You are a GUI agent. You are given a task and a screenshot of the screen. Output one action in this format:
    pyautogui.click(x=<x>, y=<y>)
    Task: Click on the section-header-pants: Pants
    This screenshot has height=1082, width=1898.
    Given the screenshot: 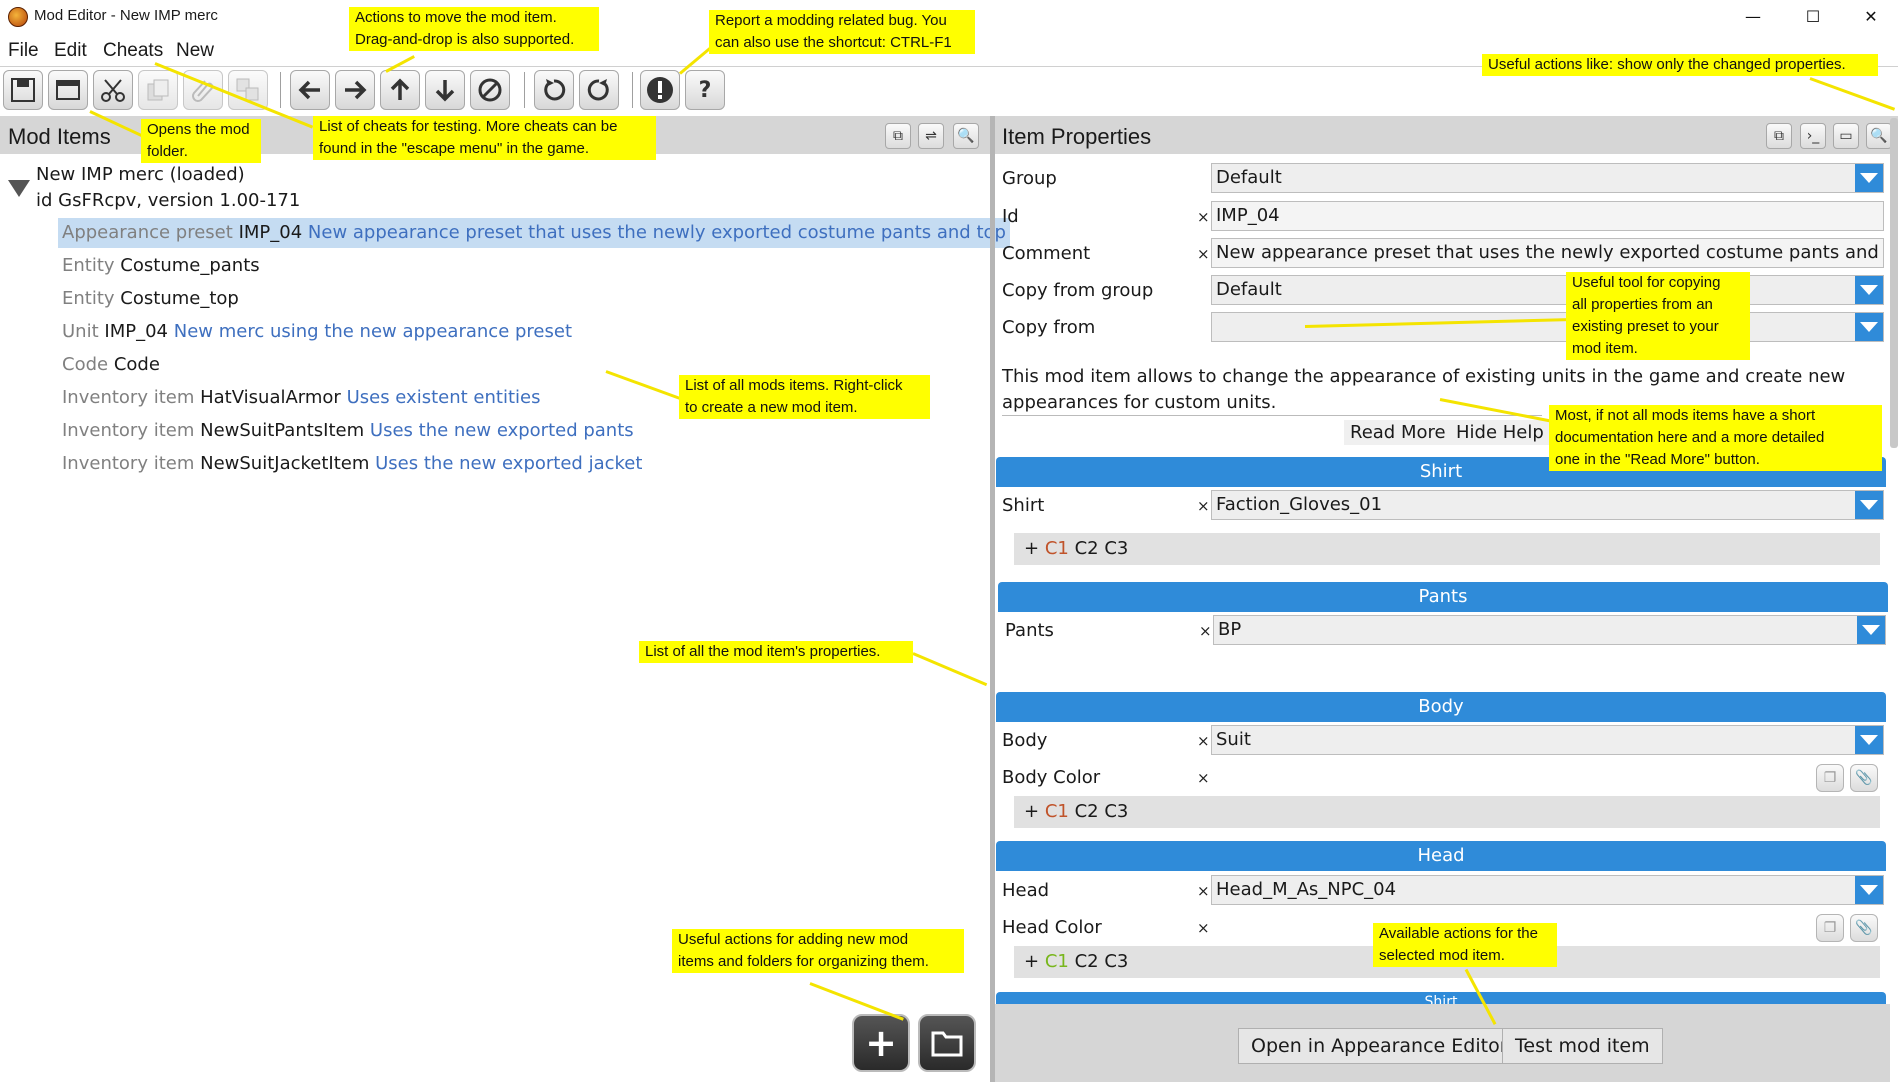 What is the action you would take?
    pyautogui.click(x=1443, y=597)
    